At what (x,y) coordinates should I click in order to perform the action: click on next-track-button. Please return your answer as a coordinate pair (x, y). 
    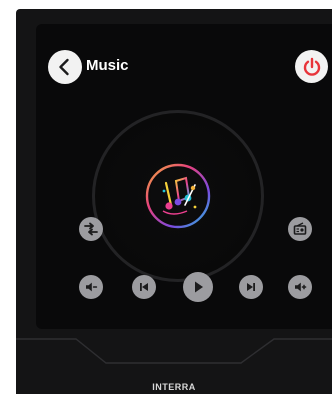
    Looking at the image, I should click on (251, 287).